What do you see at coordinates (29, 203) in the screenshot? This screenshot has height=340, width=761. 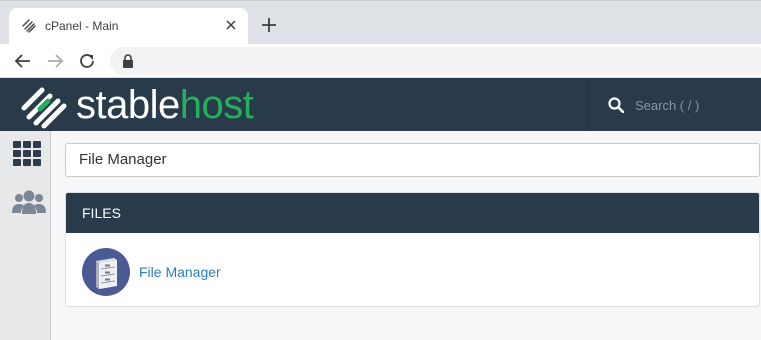 I see `users-icon` at bounding box center [29, 203].